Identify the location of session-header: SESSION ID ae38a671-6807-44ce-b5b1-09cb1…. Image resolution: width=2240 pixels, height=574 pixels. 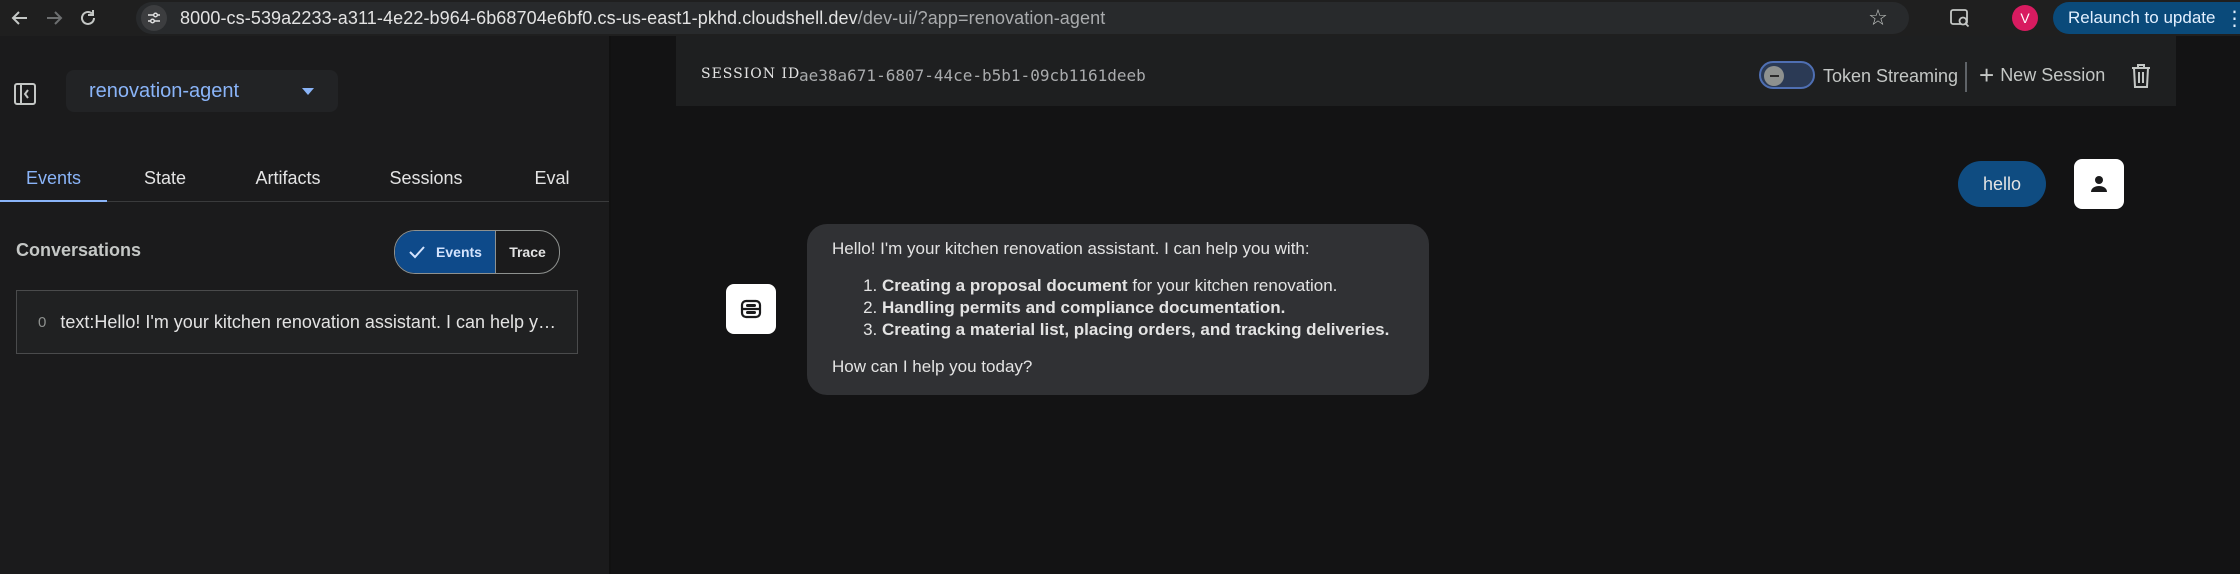
(1426, 71).